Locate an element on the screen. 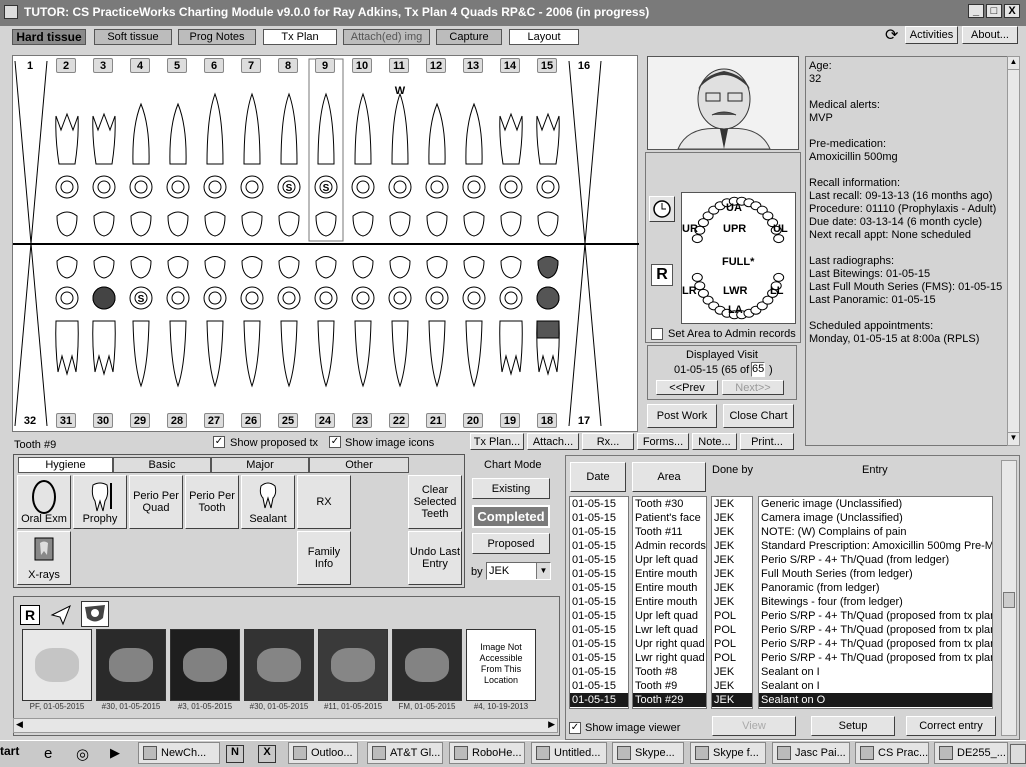 The height and width of the screenshot is (767, 1026). show-image-viewer-checkbox: ✓ is located at coordinates (575, 728).